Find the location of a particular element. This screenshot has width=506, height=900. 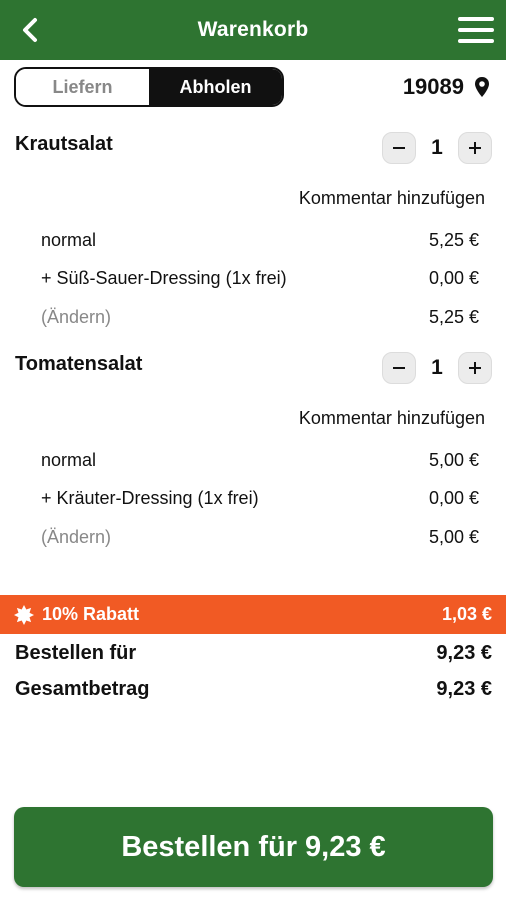

discount-label: 10% Rabatt is located at coordinates (91, 614).